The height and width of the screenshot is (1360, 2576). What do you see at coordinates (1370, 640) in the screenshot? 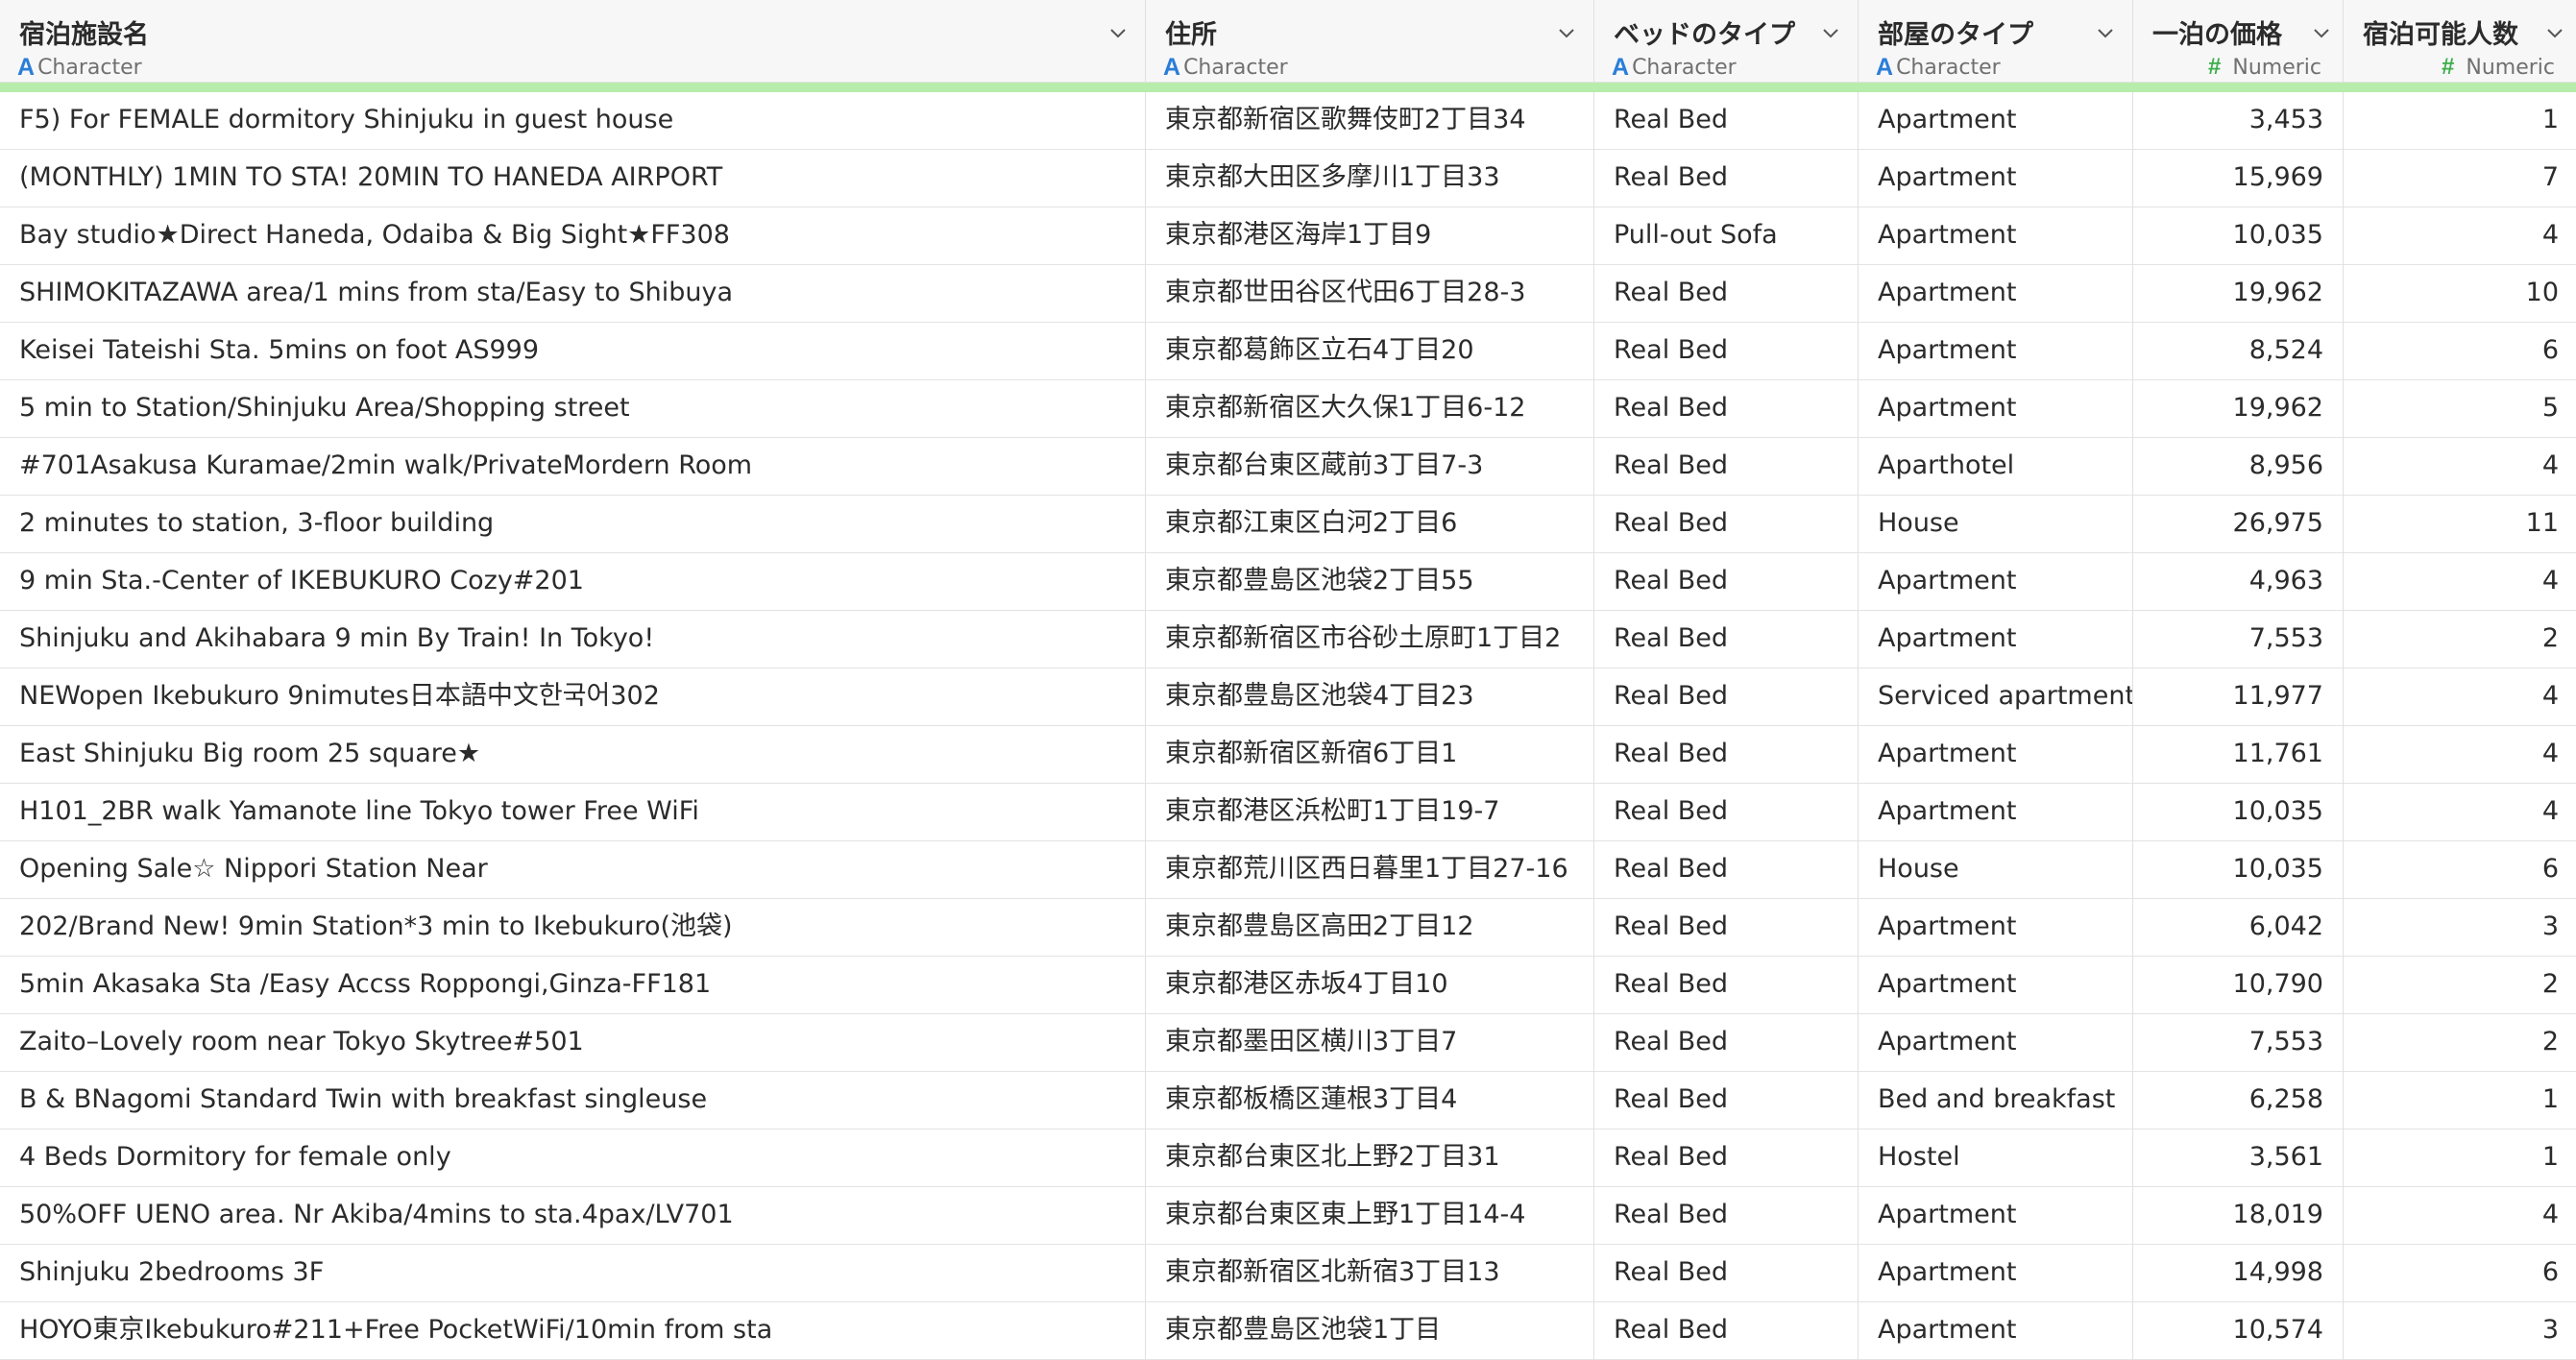
I see `cell-address: 東京都新宿区市谷砂土原町1丁目2` at bounding box center [1370, 640].